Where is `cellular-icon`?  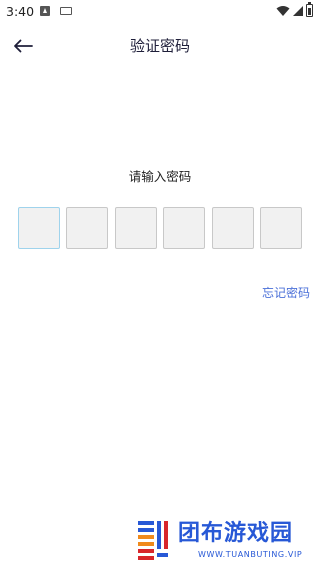
cellular-icon is located at coordinates (298, 11).